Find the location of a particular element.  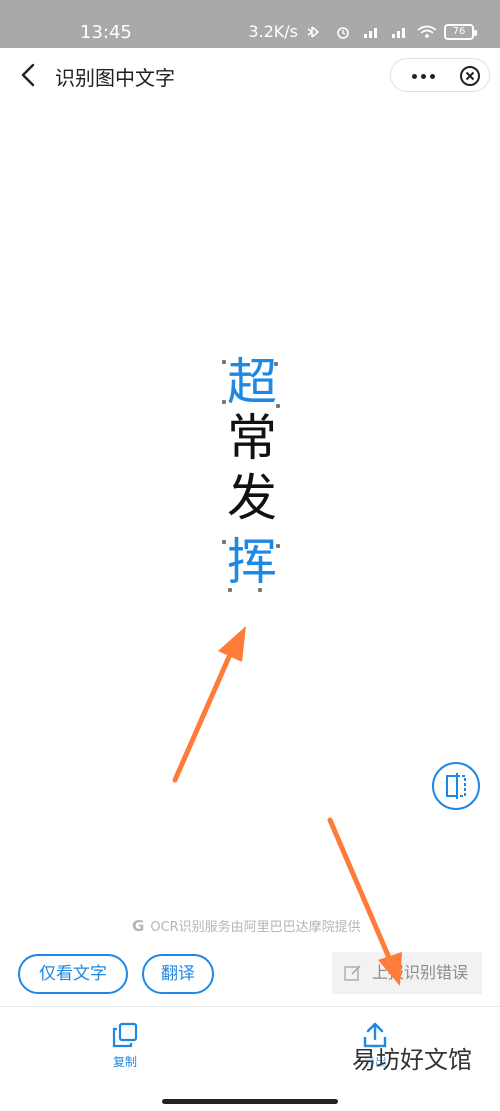

ocr-provider-note: G OCR识别服务由阿里巴巴达摩院提供 is located at coordinates (246, 926).